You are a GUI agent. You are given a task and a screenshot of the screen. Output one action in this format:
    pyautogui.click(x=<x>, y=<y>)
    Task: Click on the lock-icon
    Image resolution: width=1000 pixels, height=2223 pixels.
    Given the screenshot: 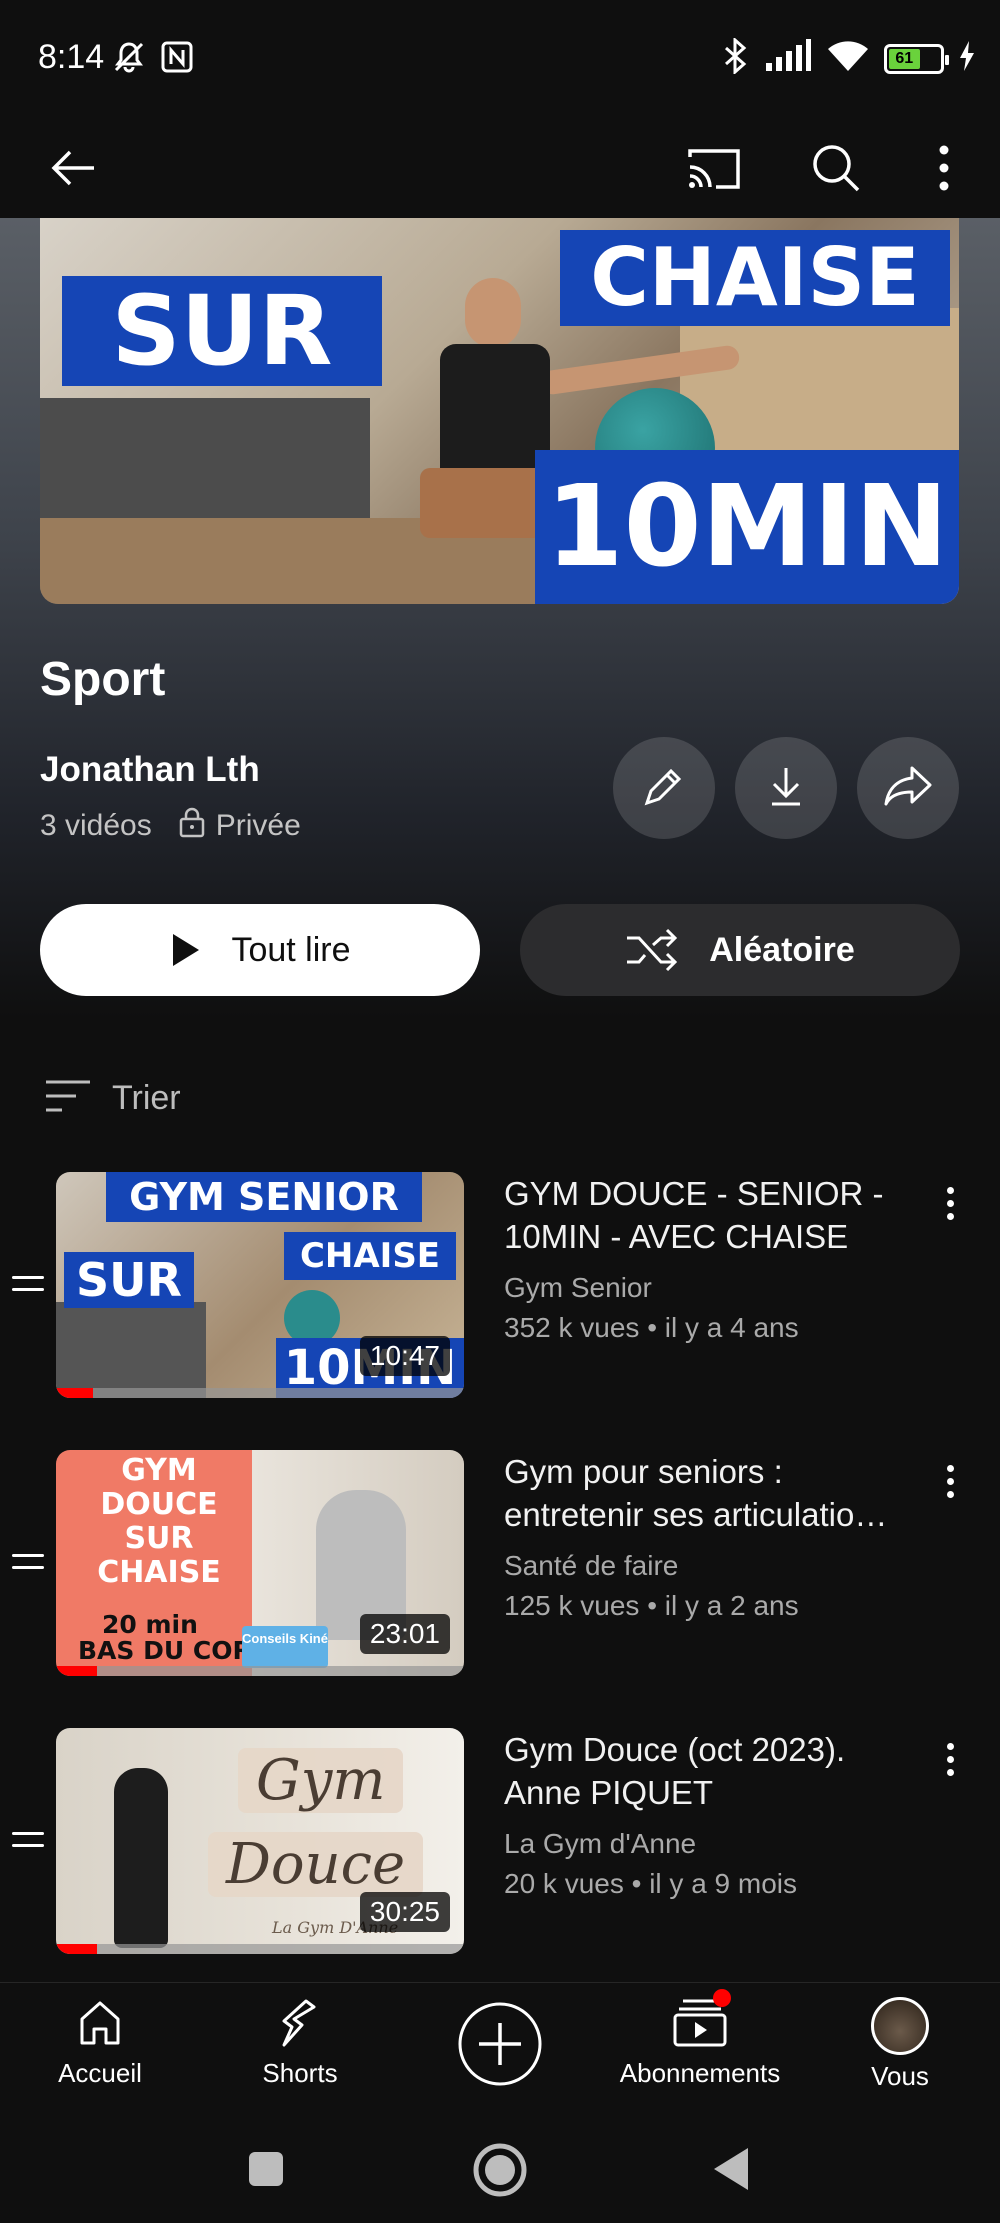 What is the action you would take?
    pyautogui.click(x=192, y=826)
    